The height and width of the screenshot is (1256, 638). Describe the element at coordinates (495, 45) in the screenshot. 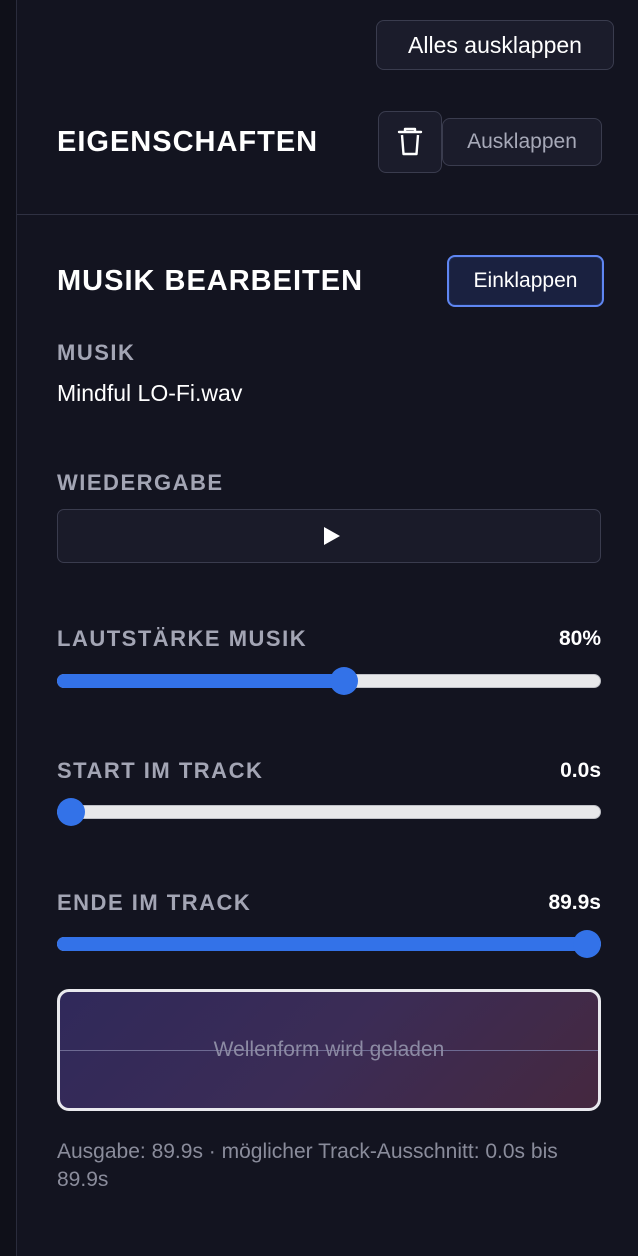

I see `expand-all-button: Alles ausklappen` at that location.